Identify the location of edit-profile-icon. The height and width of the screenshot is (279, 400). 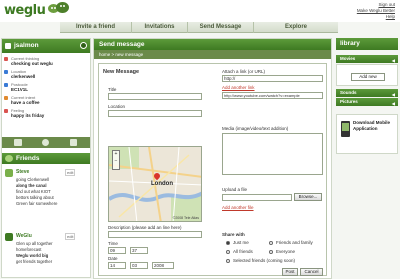
(18, 142).